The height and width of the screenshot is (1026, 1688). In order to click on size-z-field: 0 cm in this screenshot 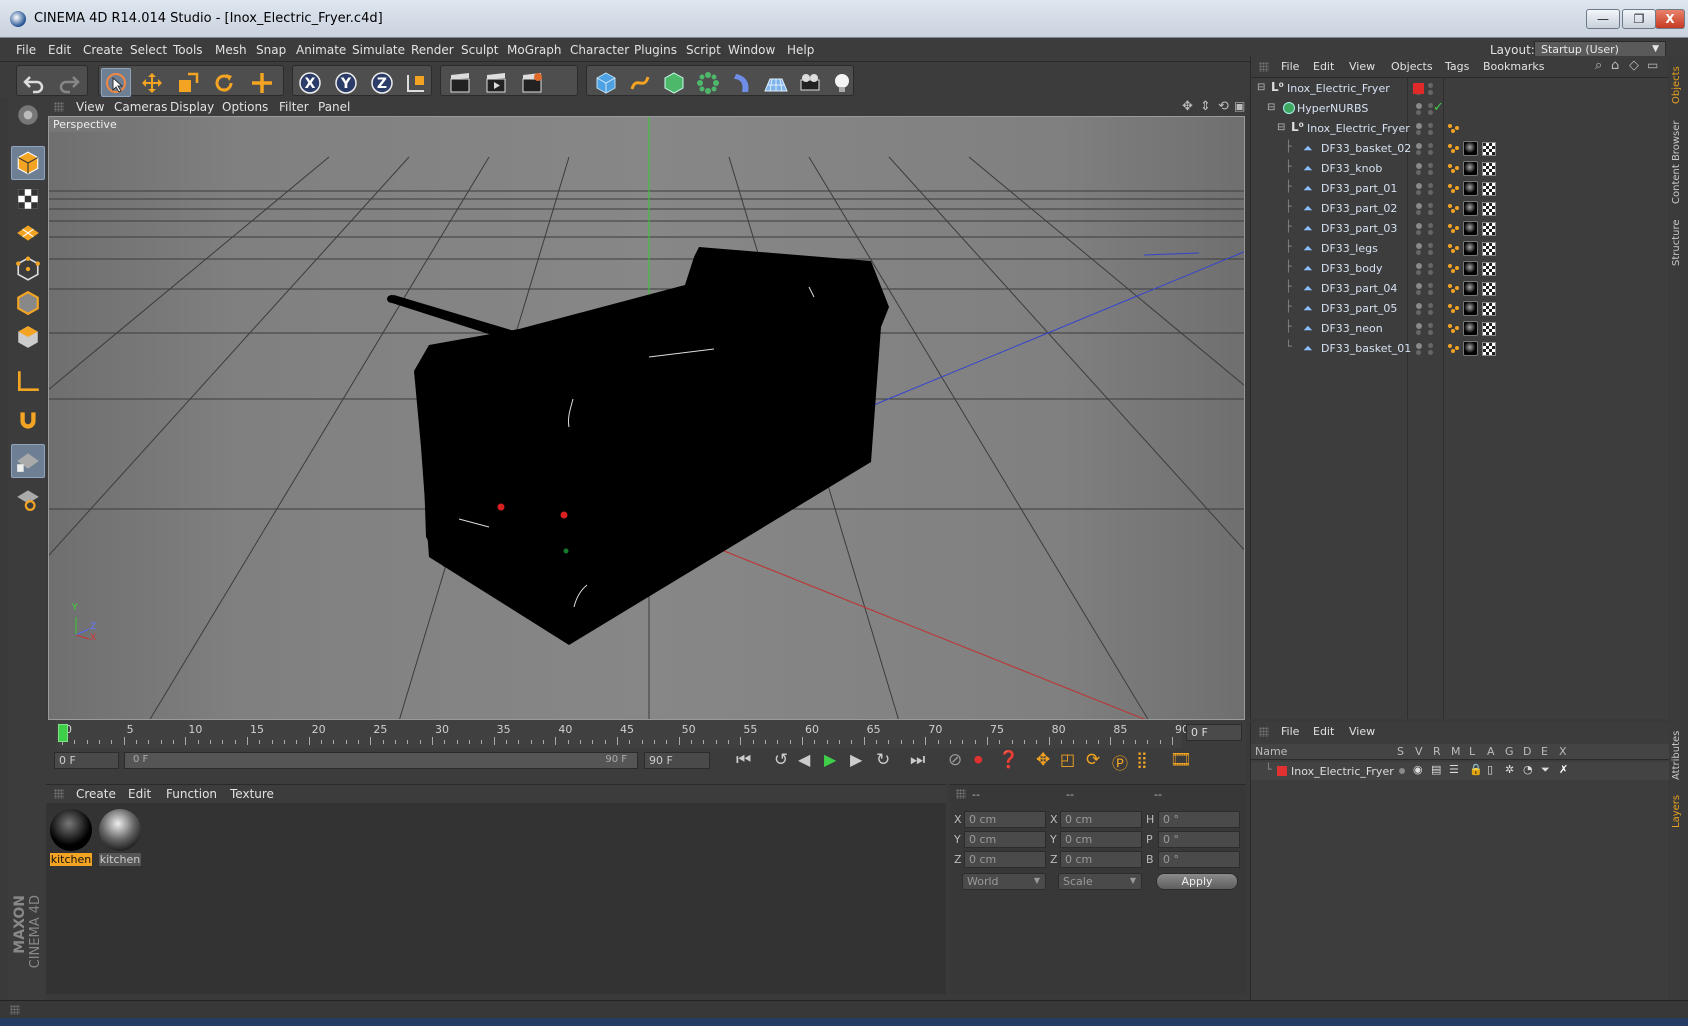, I will do `click(1101, 859)`.